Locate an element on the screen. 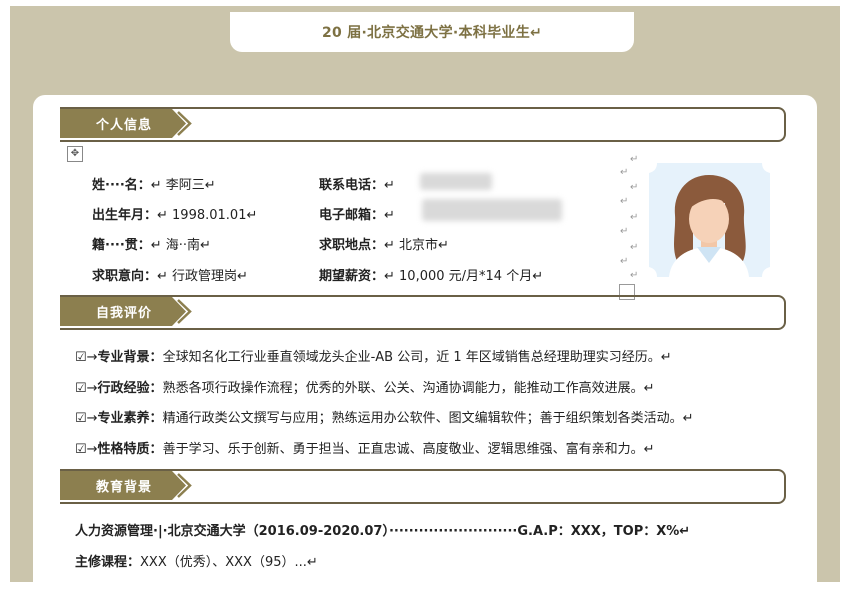 The width and height of the screenshot is (848, 596). section-personal-info: 个人信息 is located at coordinates (424, 126).